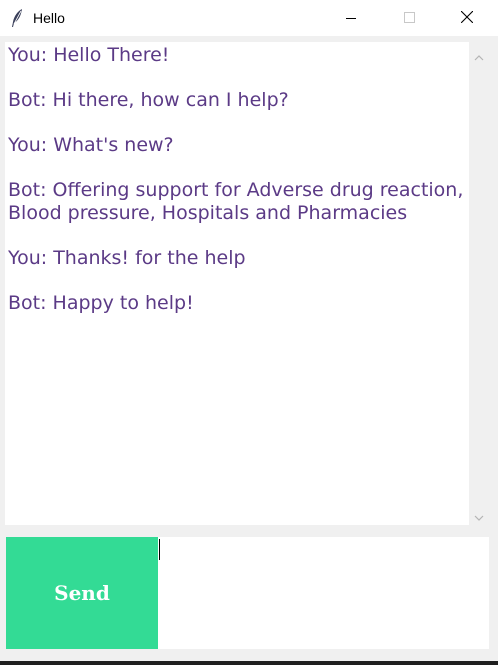 This screenshot has height=665, width=498. Describe the element at coordinates (17, 18) in the screenshot. I see `feather-icon` at that location.